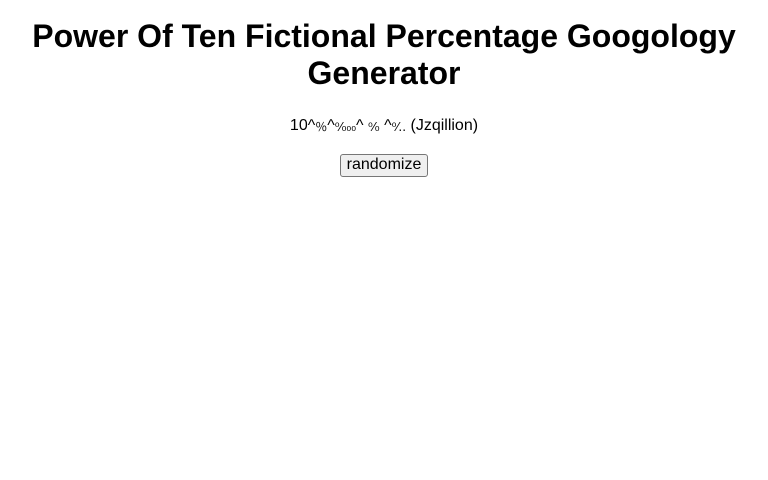 This screenshot has width=768, height=480. I want to click on controls: randomize, so click(384, 165).